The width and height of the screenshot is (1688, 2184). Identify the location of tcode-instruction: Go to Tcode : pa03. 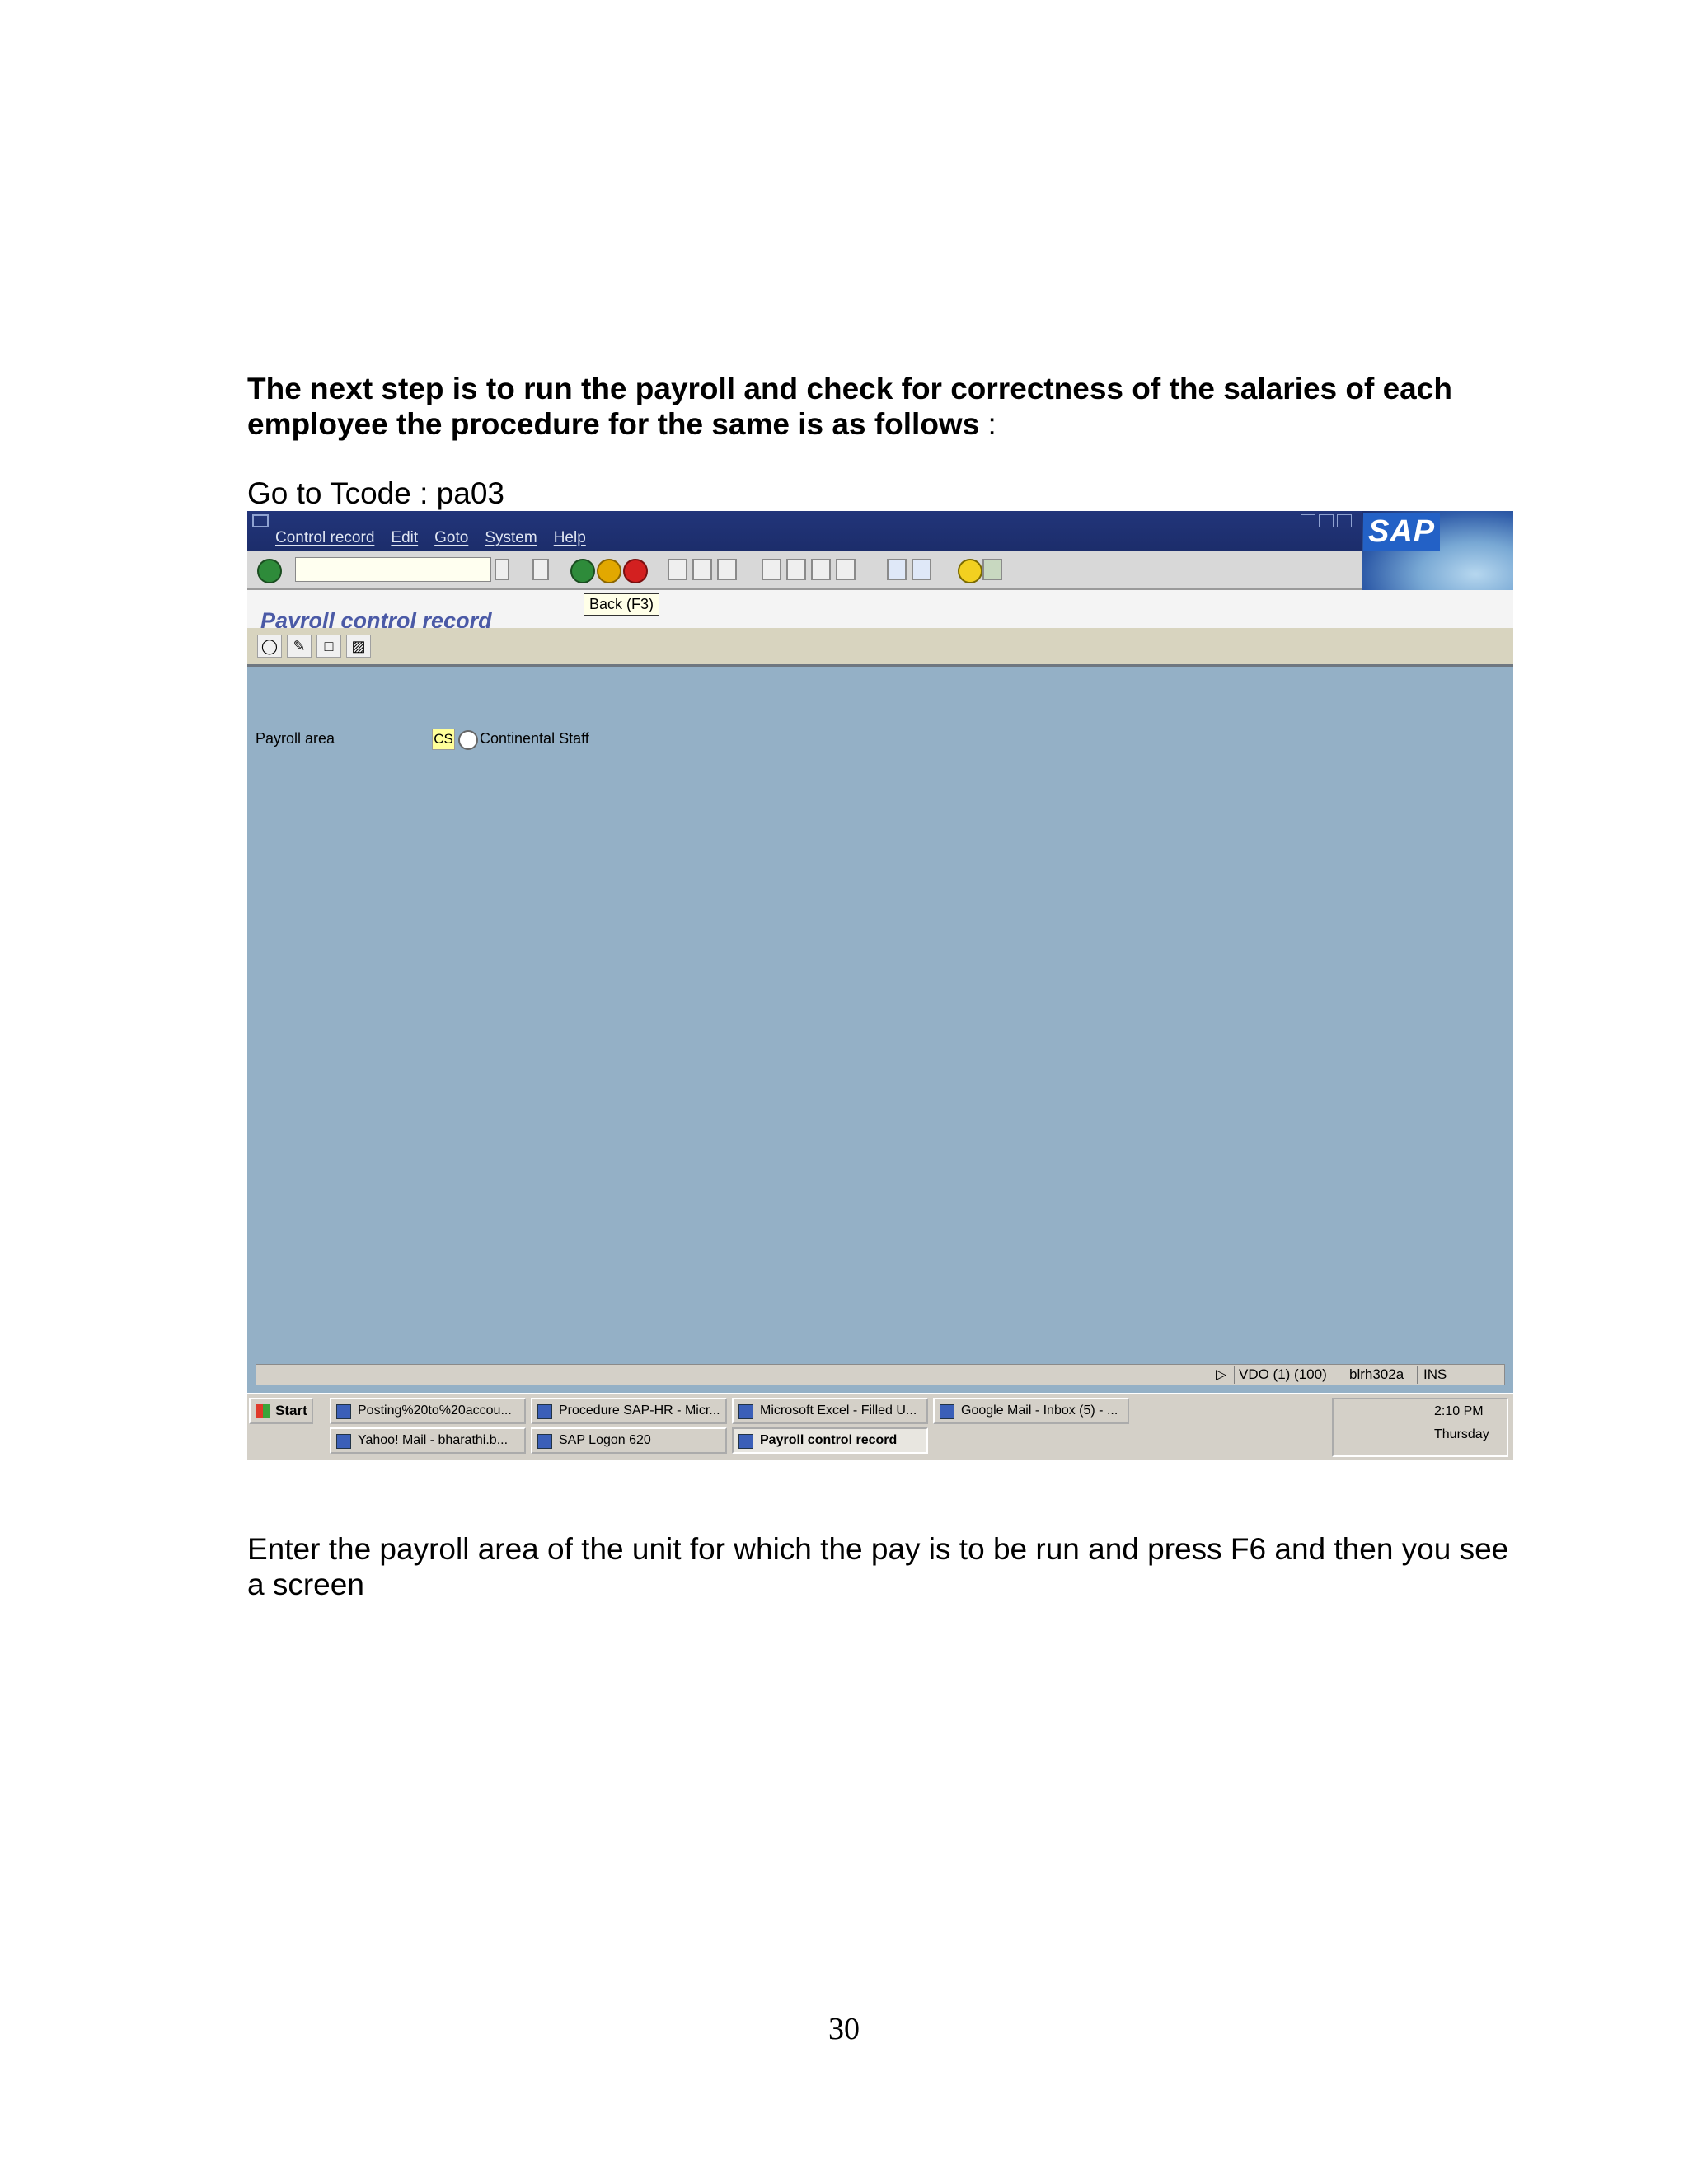
(375, 493).